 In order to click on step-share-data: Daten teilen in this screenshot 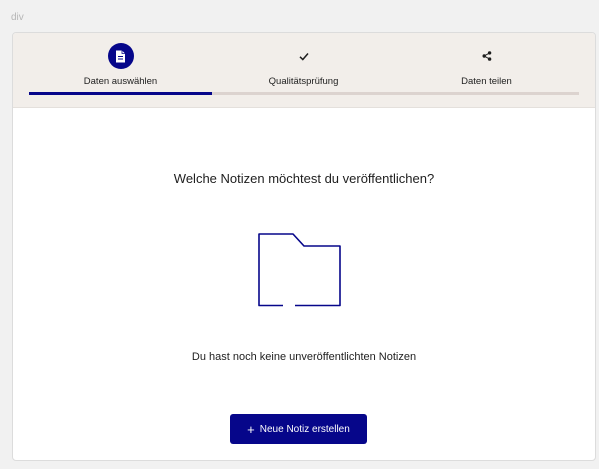, I will do `click(486, 65)`.